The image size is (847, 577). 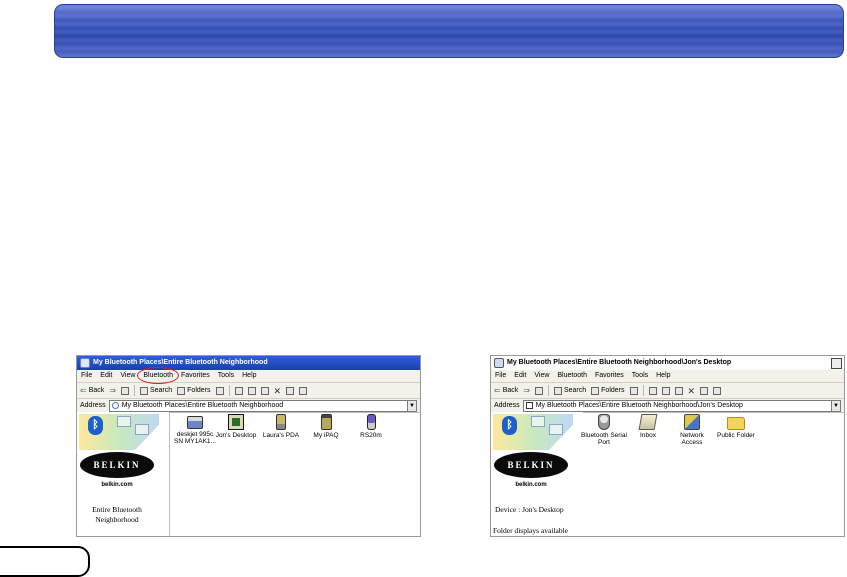 I want to click on device-name-label: Device : Jon's Desktop, so click(x=529, y=509).